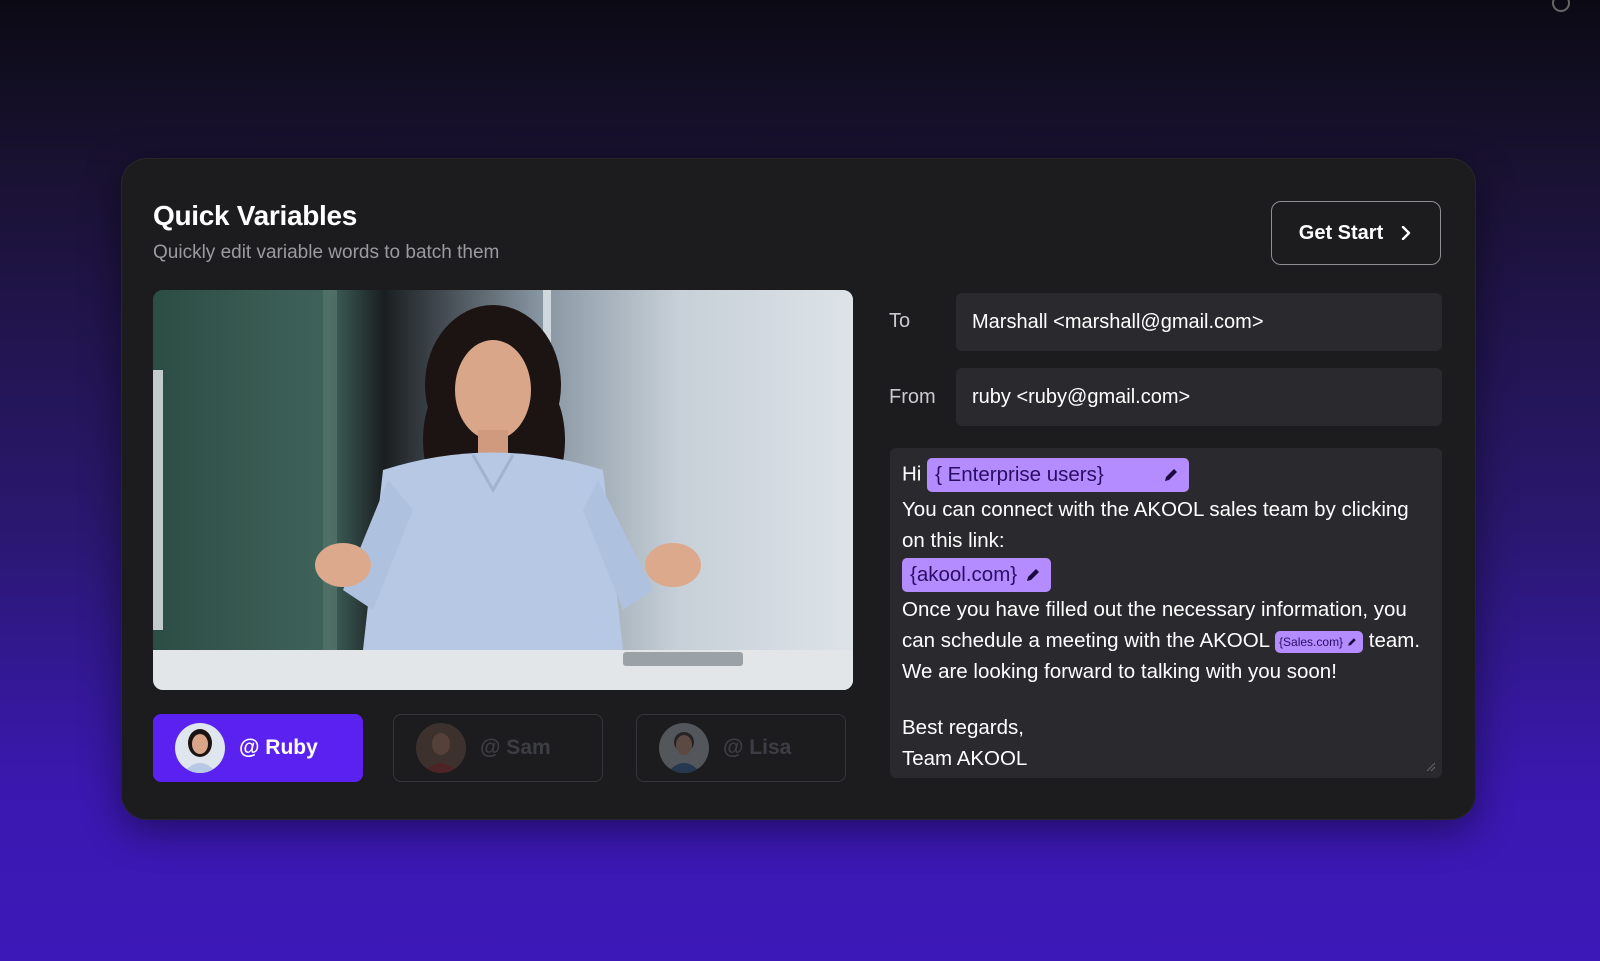 This screenshot has width=1600, height=961. Describe the element at coordinates (255, 215) in the screenshot. I see `page-title: Quick Variables` at that location.